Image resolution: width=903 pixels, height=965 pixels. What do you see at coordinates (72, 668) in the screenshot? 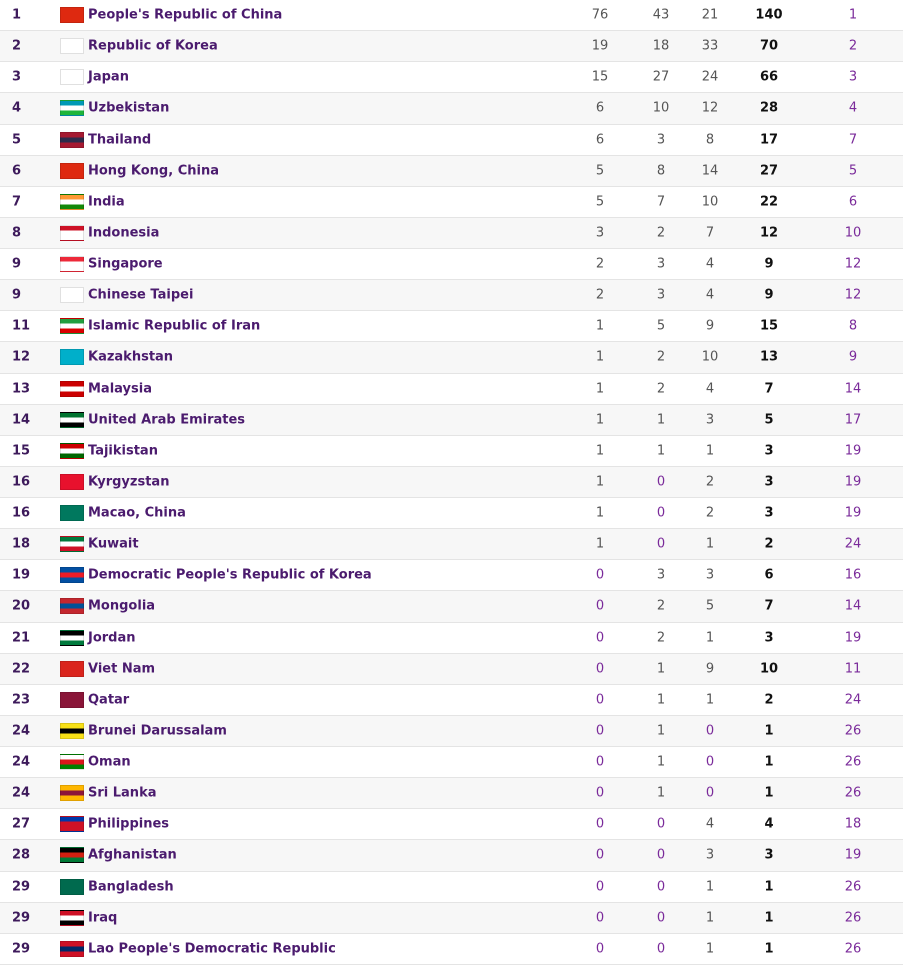
I see `vietnam-flag-icon` at bounding box center [72, 668].